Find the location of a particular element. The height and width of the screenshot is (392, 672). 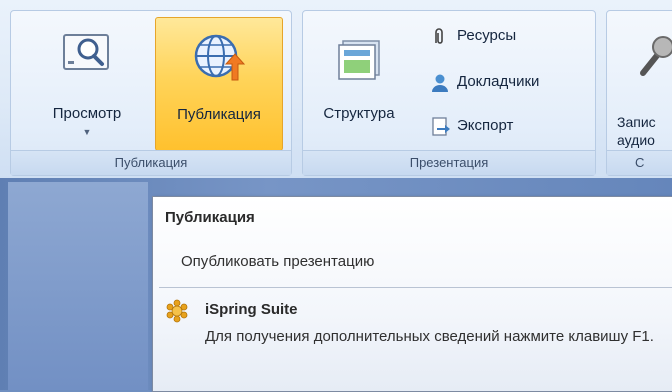

group-label-record: С is located at coordinates (639, 162).